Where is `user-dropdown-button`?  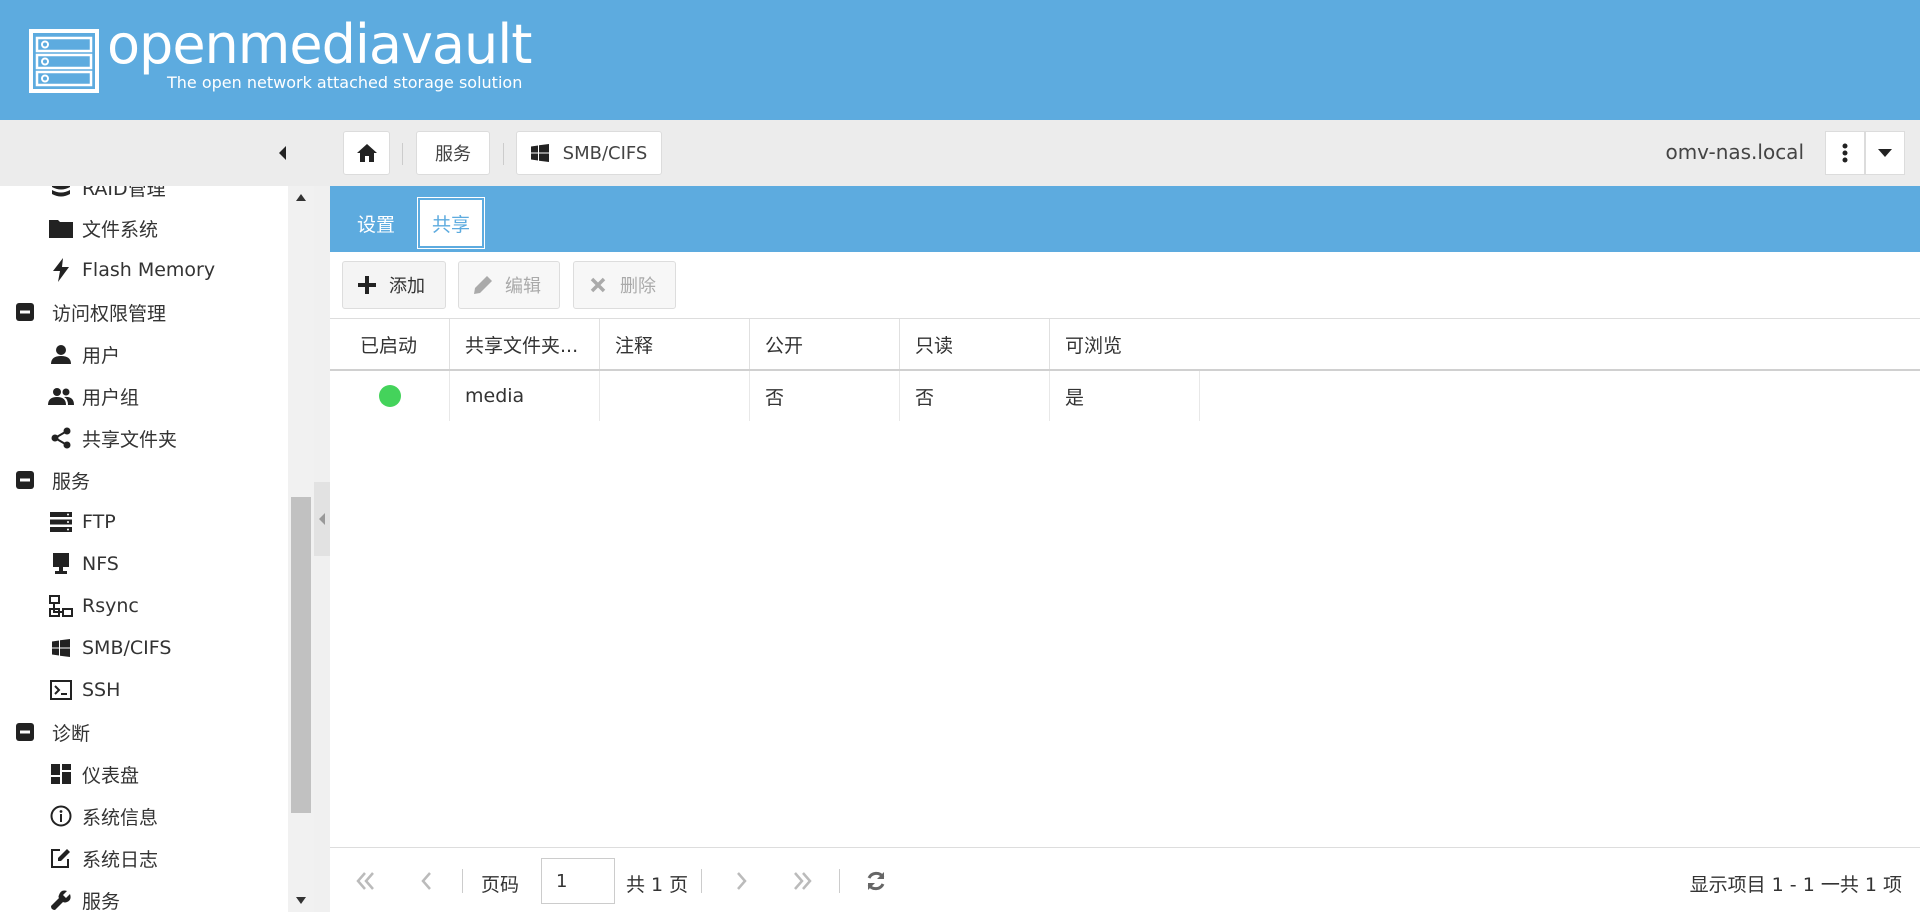 user-dropdown-button is located at coordinates (1885, 153).